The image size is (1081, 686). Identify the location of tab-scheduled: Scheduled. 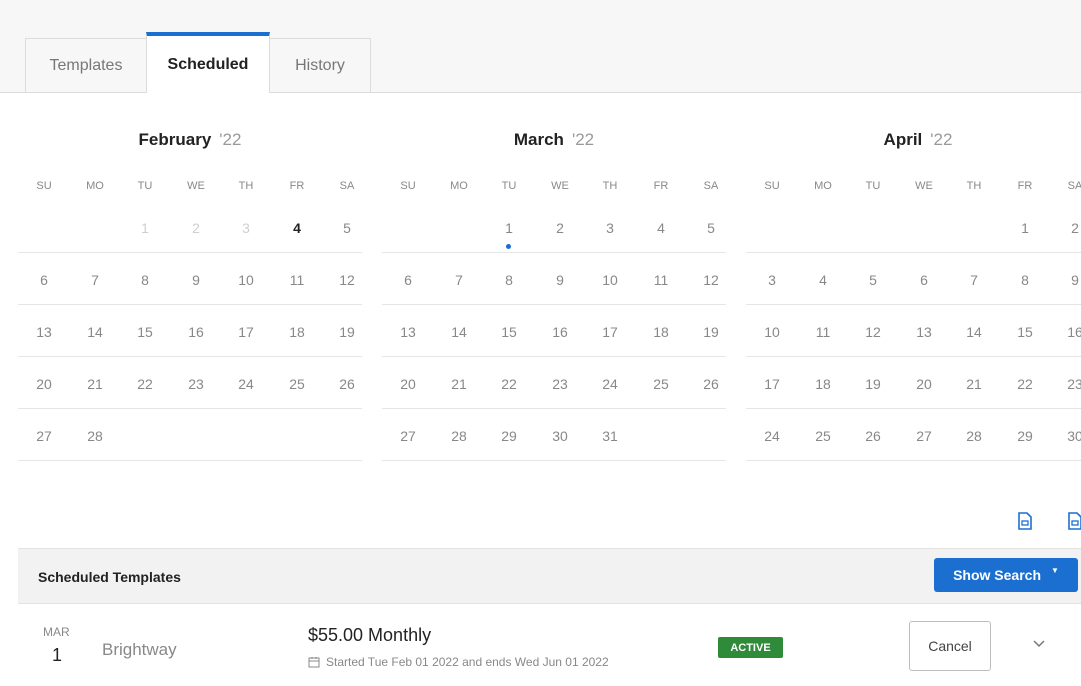
(208, 62).